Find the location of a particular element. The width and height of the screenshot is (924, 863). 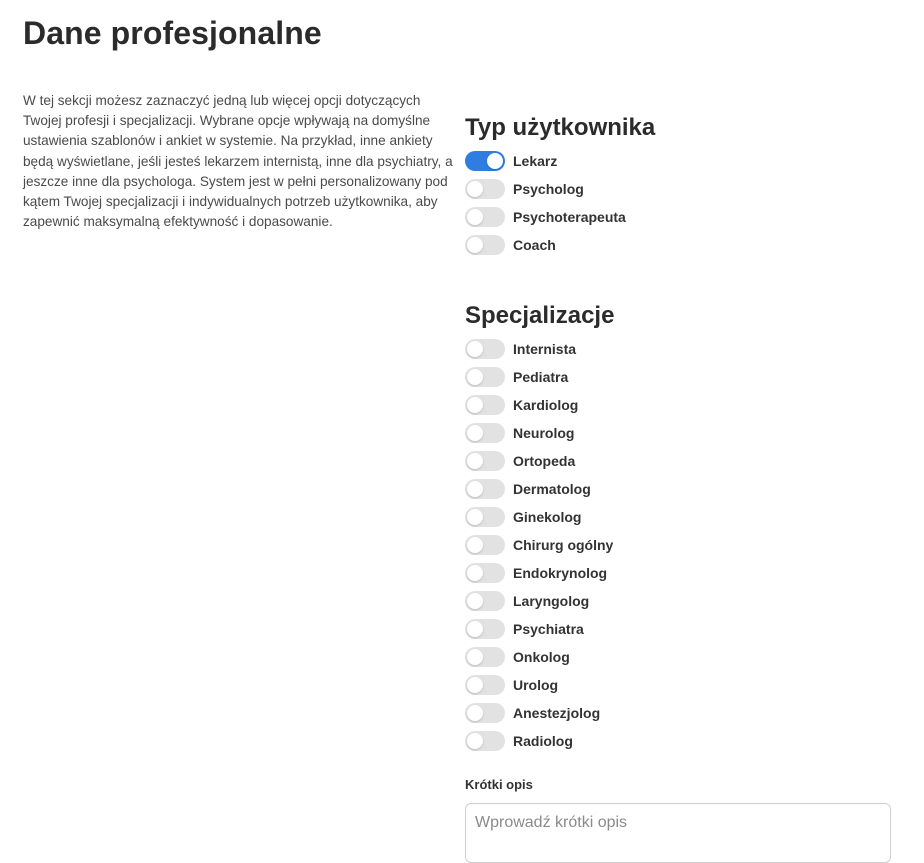

specialization-item-urolog: Urolog is located at coordinates (539, 685).